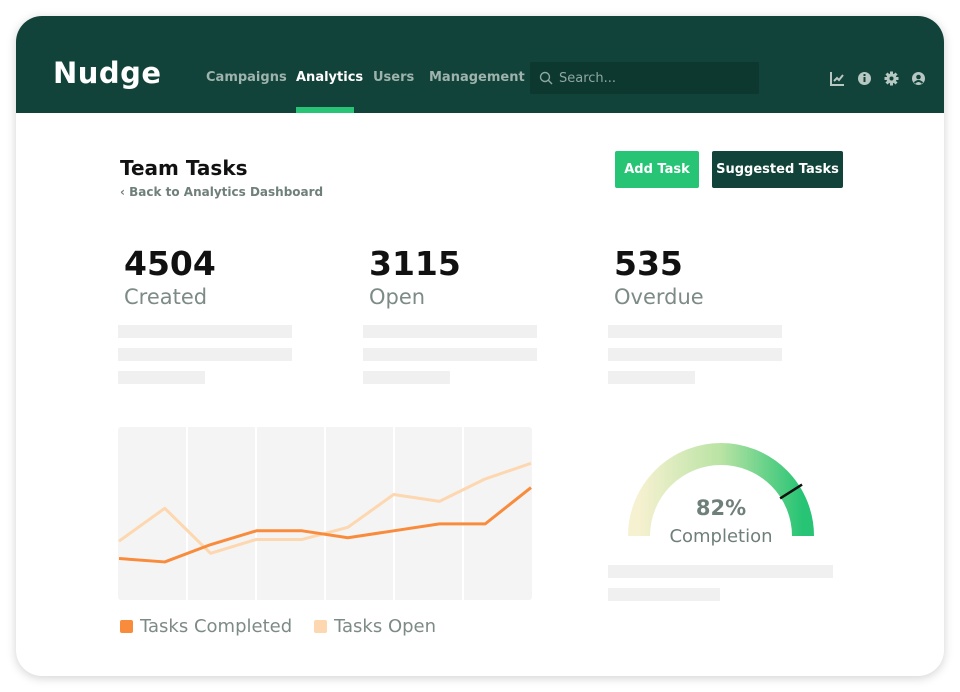  What do you see at coordinates (125, 192) in the screenshot?
I see `chevron-left-icon: ‹` at bounding box center [125, 192].